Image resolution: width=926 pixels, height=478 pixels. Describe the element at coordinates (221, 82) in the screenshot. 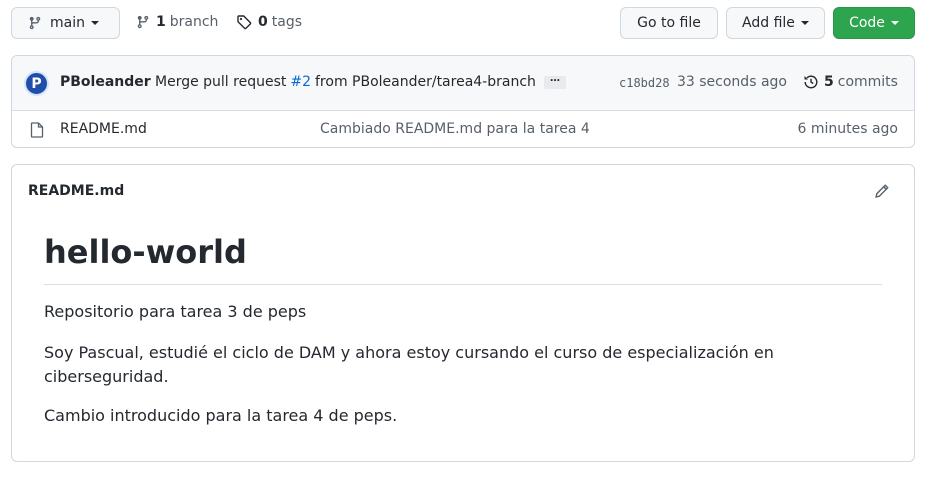

I see `commit-message-prefix: Merge pull request` at that location.